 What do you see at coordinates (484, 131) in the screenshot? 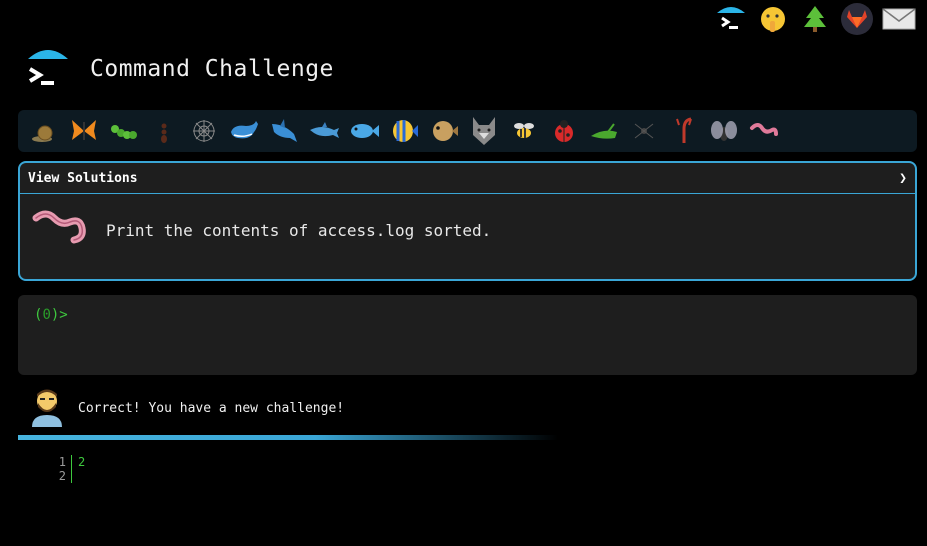
I see `wolf-icon` at bounding box center [484, 131].